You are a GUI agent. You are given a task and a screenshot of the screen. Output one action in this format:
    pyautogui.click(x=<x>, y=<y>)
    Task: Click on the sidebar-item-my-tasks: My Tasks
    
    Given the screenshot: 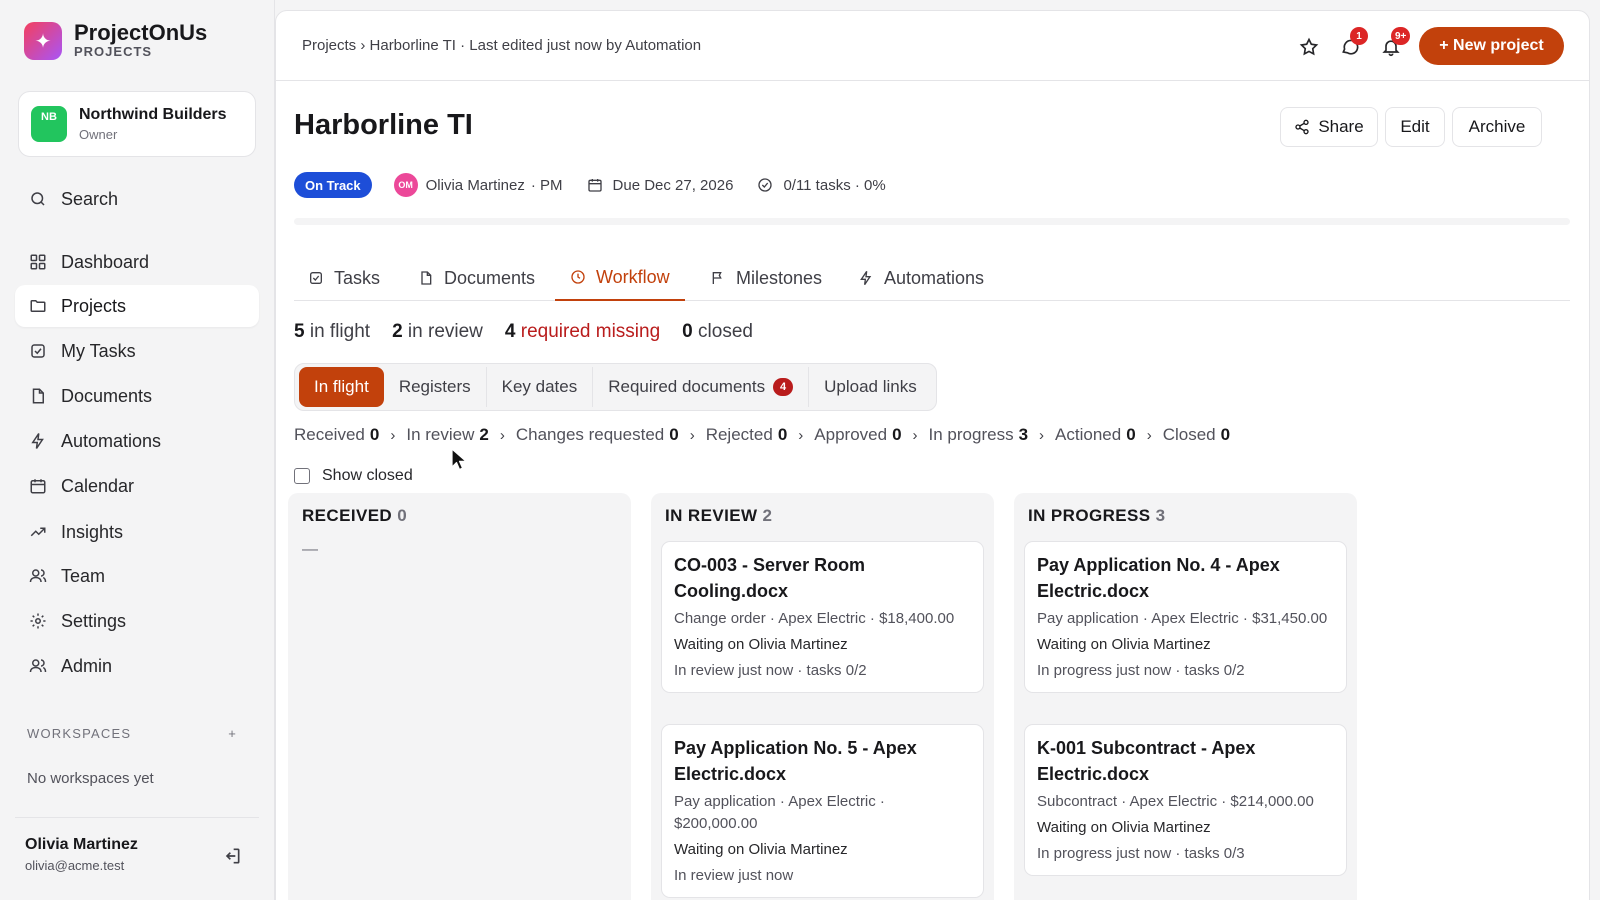 What is the action you would take?
    pyautogui.click(x=137, y=351)
    